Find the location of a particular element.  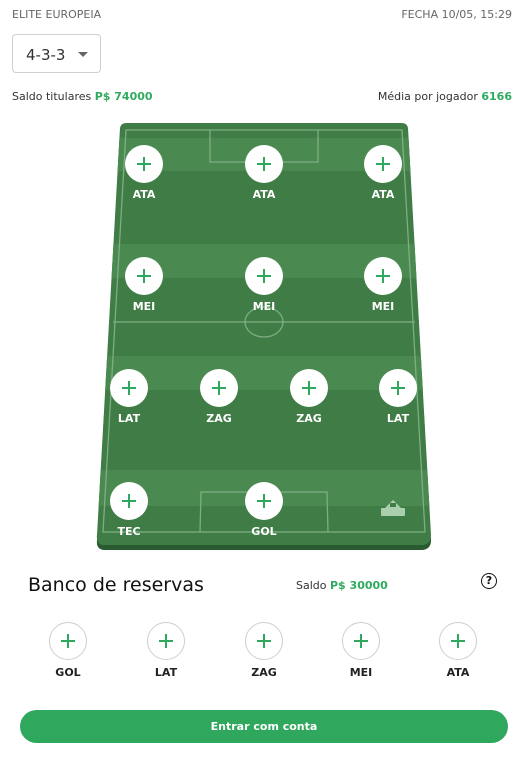

field-slot-tec: TEC is located at coordinates (129, 510).